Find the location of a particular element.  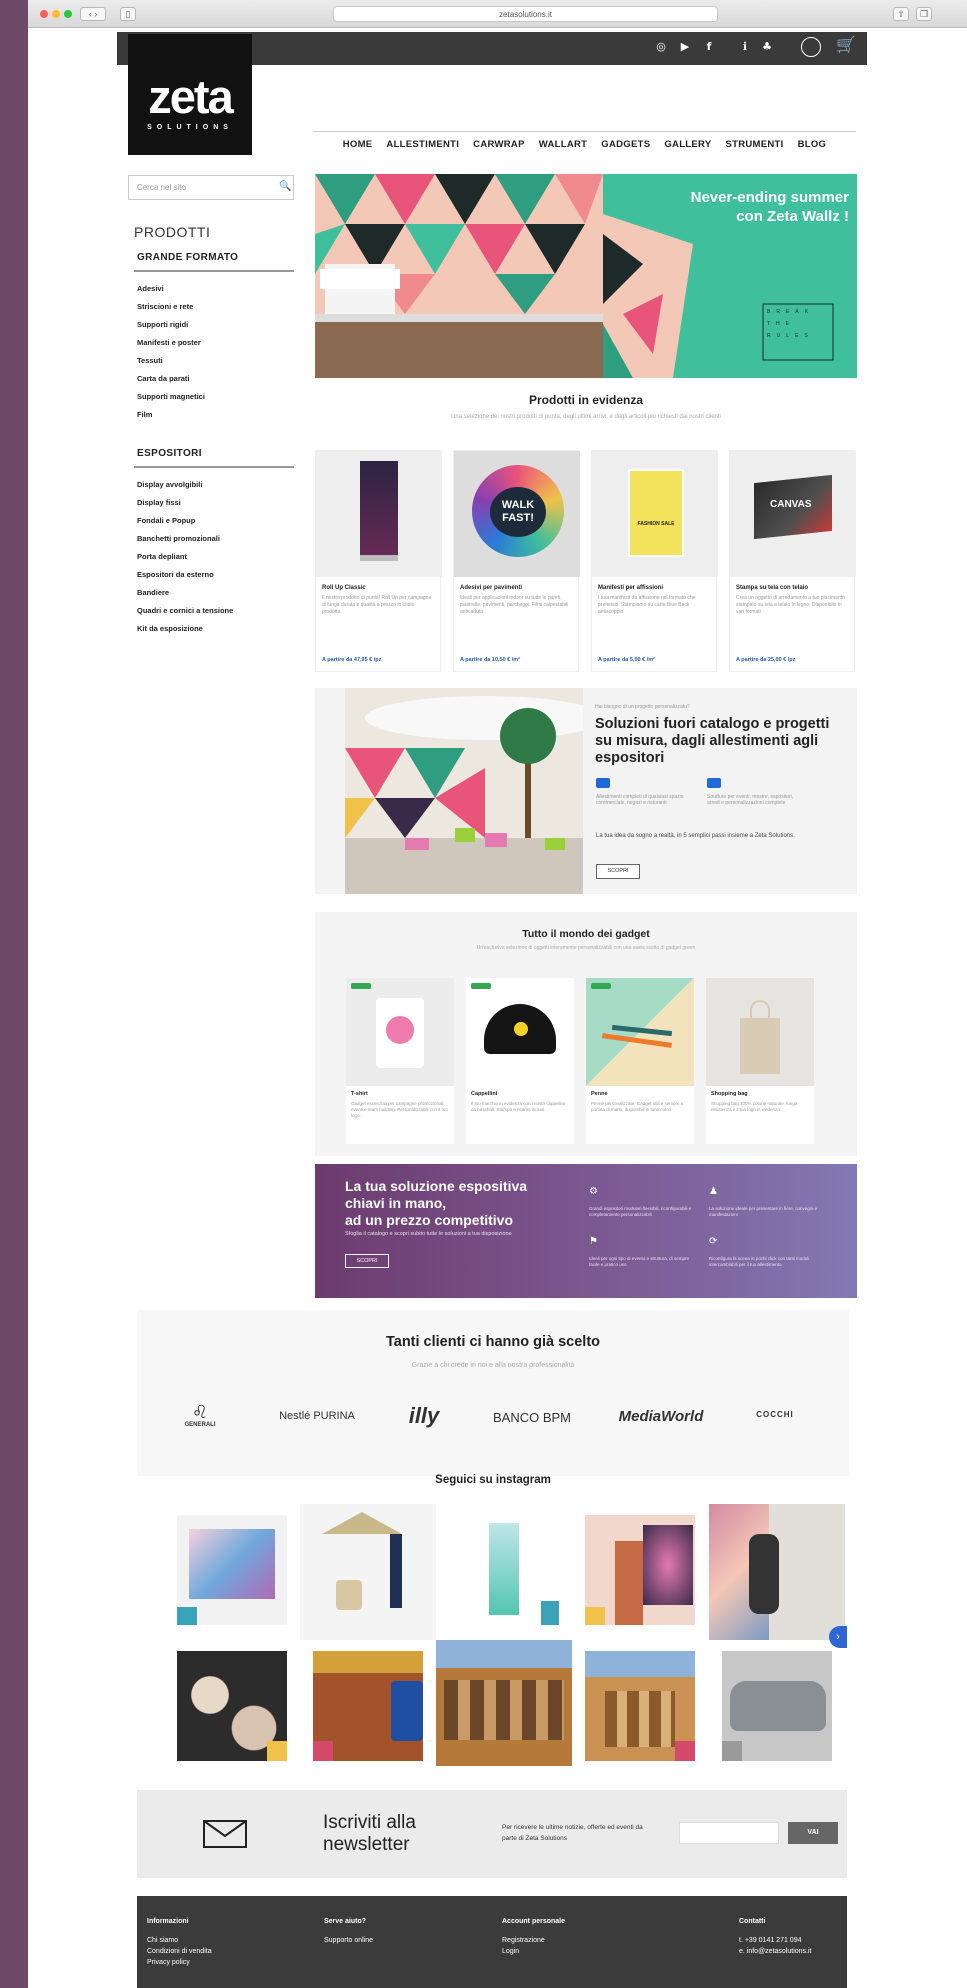

minimize-window-button is located at coordinates (56, 14).